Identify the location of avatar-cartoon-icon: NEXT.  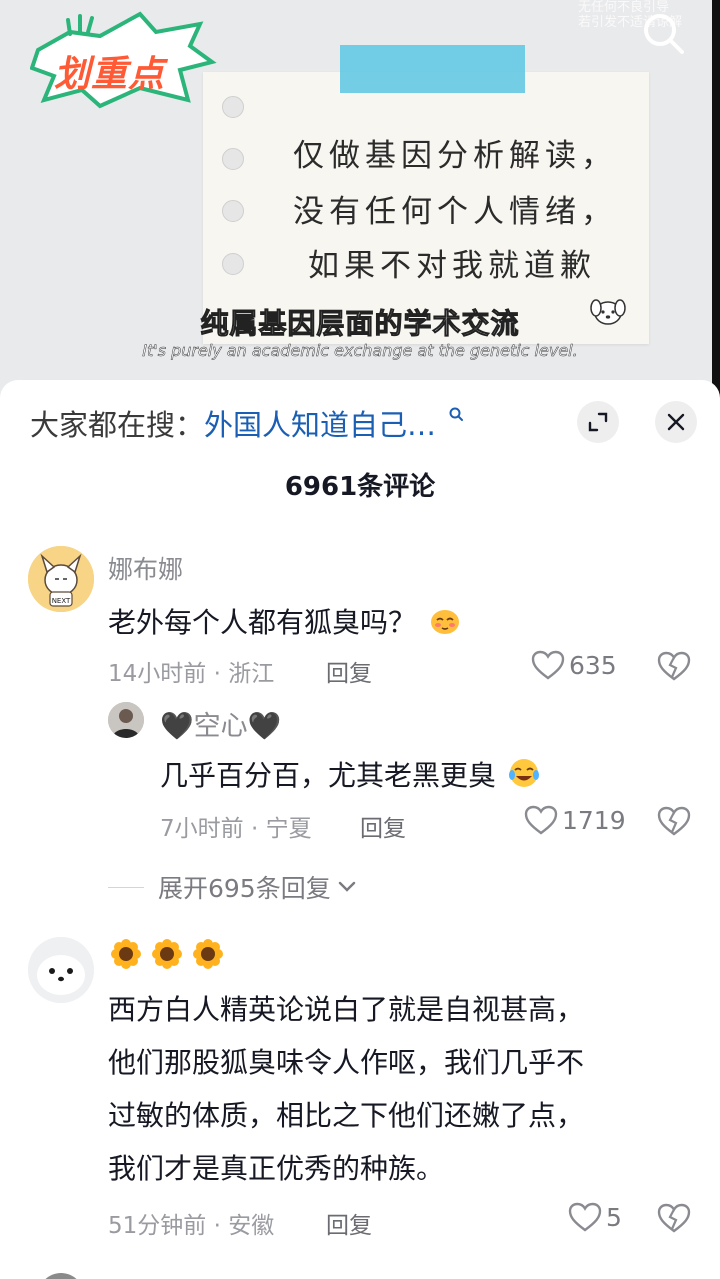
(61, 579).